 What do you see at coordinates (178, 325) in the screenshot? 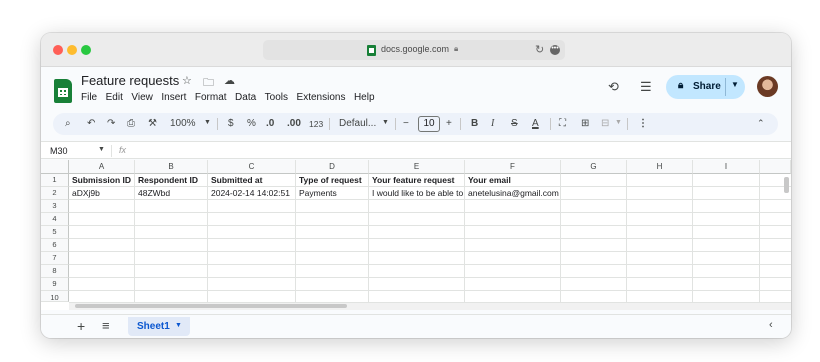
I see `sheet-tab-chevron-down-icon: ▼` at bounding box center [178, 325].